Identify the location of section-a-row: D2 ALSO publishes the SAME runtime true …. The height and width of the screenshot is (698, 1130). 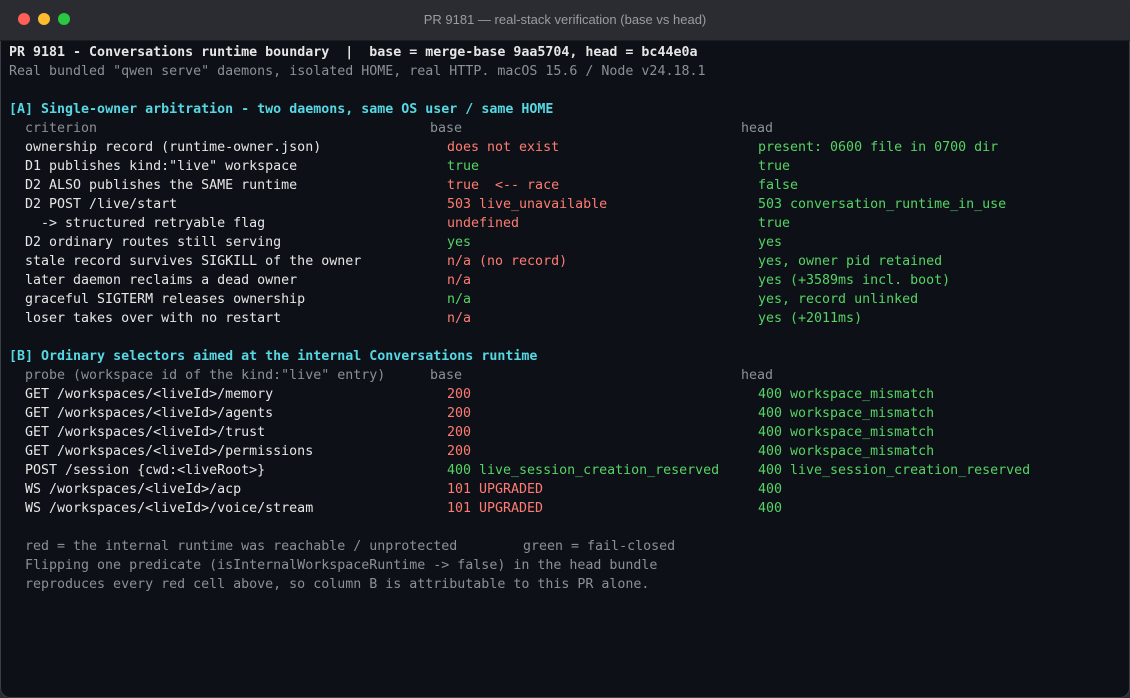
(403, 185).